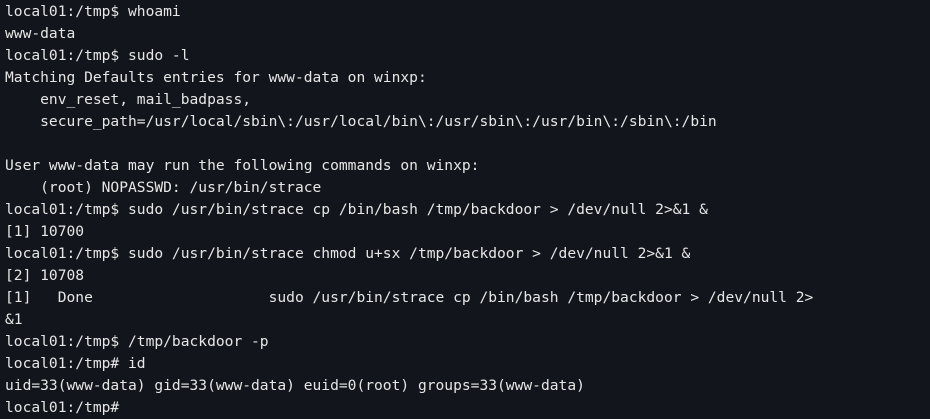 This screenshot has height=419, width=930. I want to click on terminal-line: &1, so click(14, 319).